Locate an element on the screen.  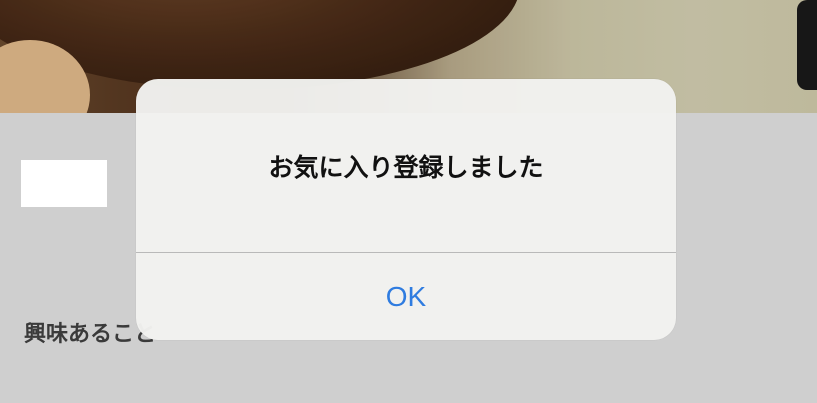
ok-button: OK is located at coordinates (406, 296).